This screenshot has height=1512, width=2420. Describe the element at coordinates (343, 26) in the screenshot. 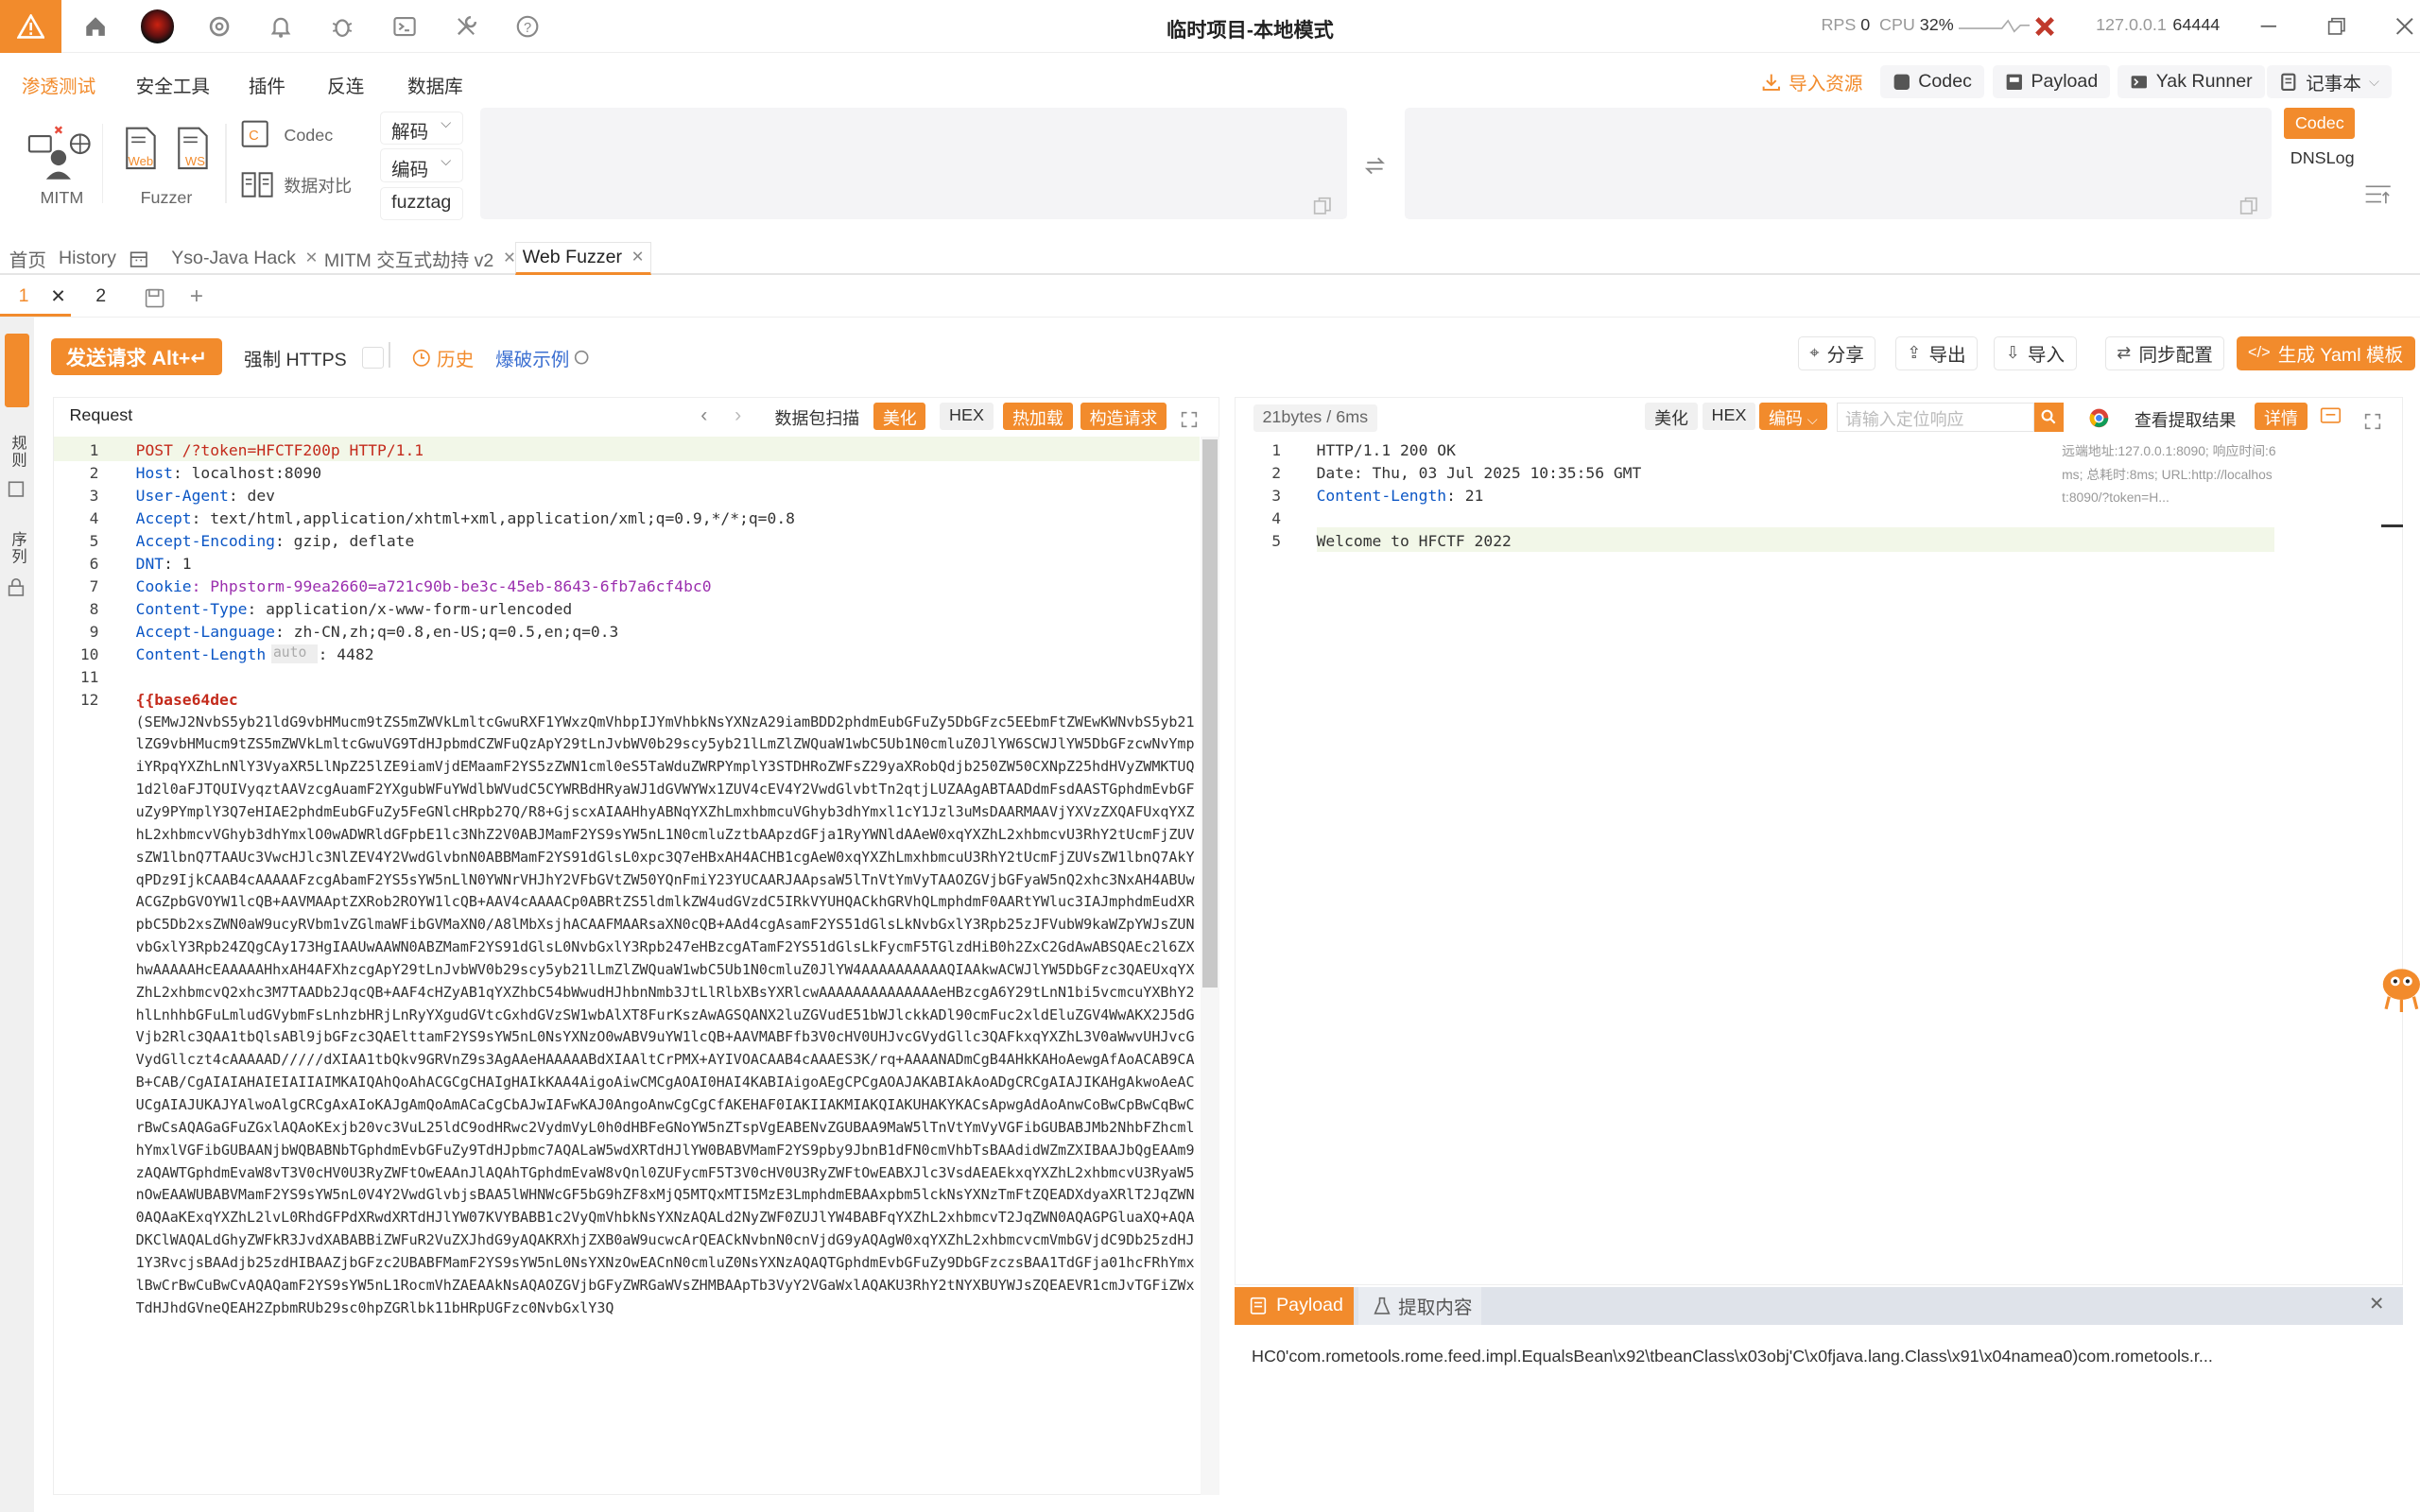

I see `bug-icon` at that location.